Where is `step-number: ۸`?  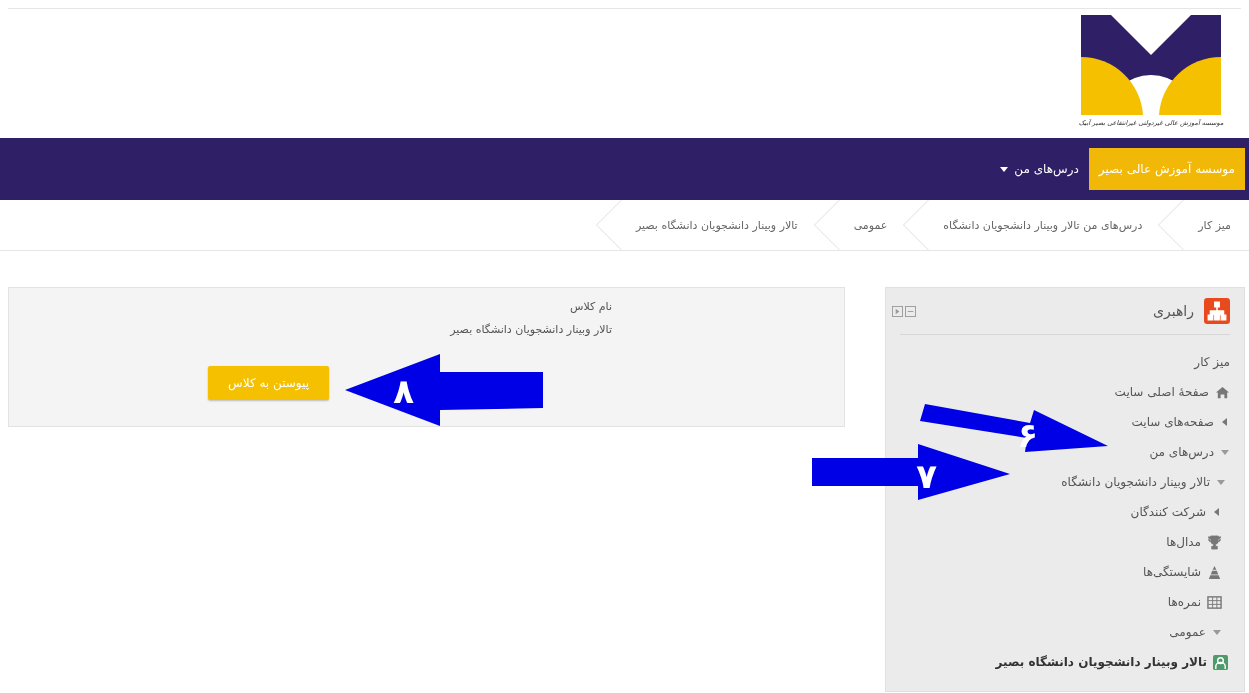
step-number: ۸ is located at coordinates (403, 391).